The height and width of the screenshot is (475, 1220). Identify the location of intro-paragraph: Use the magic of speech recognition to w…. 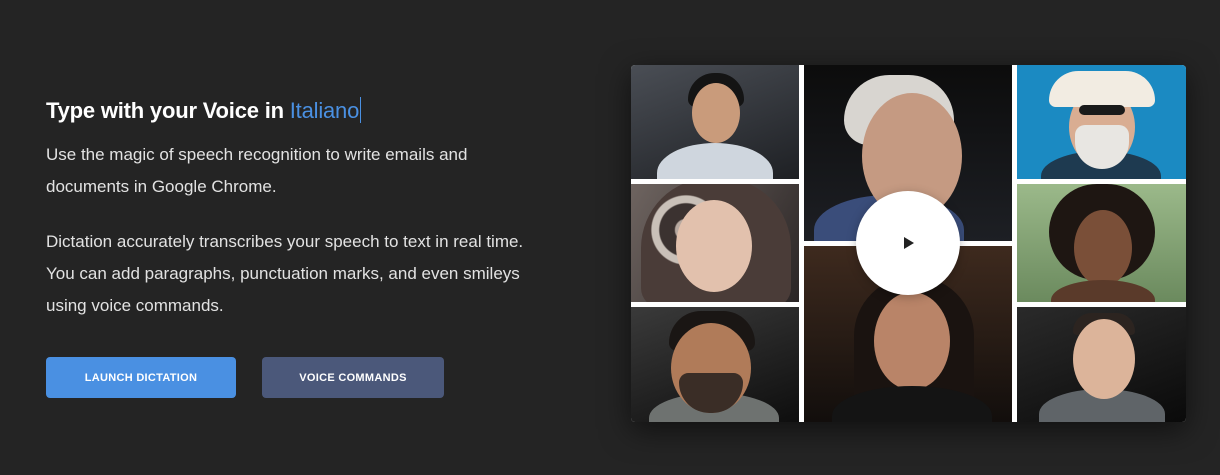
(257, 170).